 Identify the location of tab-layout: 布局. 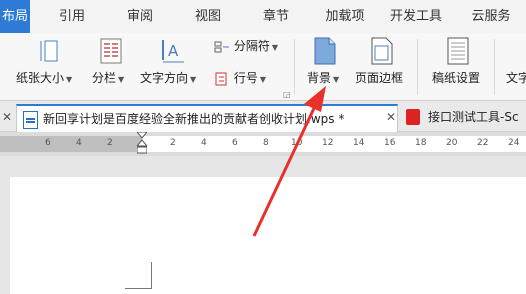
(15, 16).